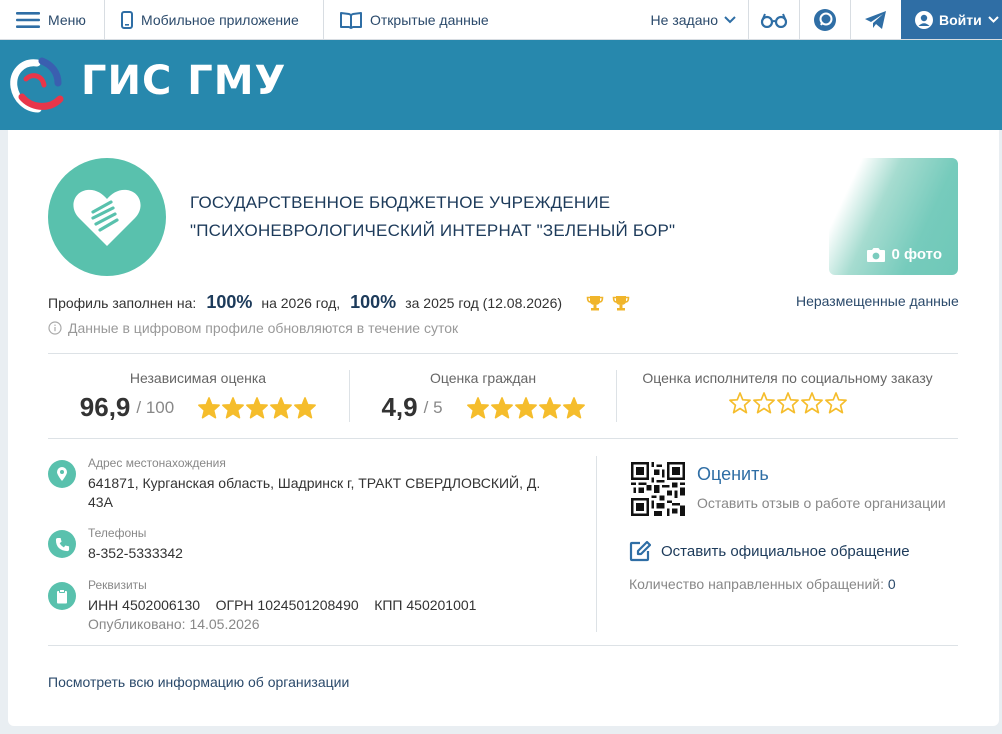 The image size is (1002, 734). I want to click on region-selector: Не задано, so click(693, 19).